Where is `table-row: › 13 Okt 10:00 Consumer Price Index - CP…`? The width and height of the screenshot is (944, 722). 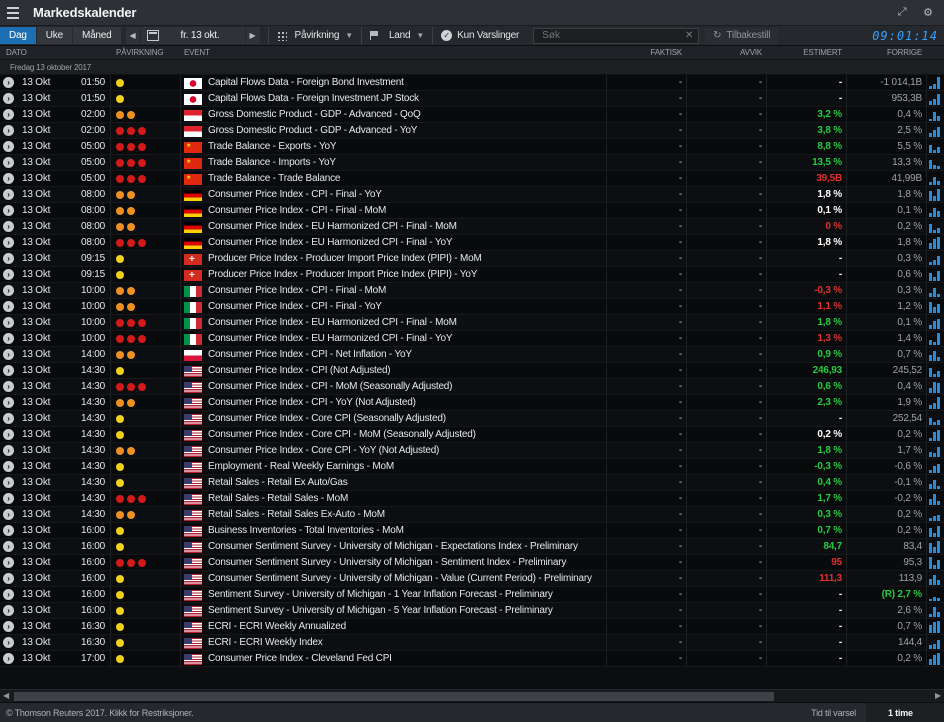 table-row: › 13 Okt 10:00 Consumer Price Index - CP… is located at coordinates (472, 291).